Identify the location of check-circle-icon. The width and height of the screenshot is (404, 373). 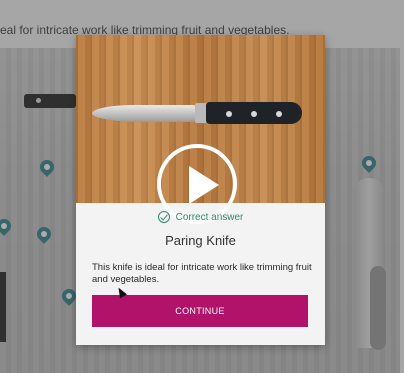
(163, 217).